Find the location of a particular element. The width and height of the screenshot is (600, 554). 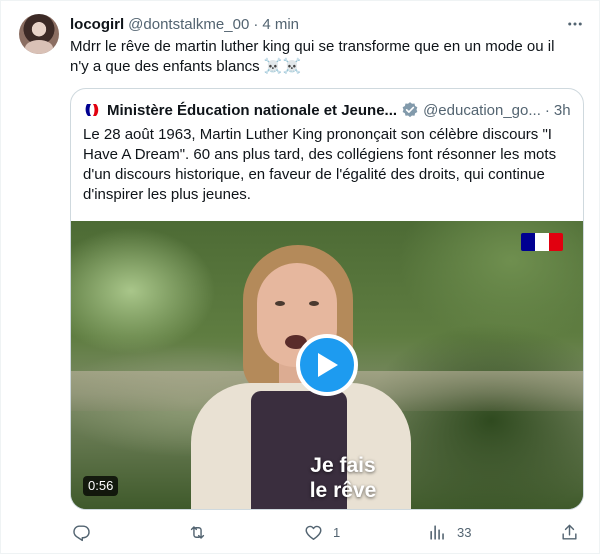

tweet-header: locogirl @dontstalkme_00 · 4 min is located at coordinates (184, 24).